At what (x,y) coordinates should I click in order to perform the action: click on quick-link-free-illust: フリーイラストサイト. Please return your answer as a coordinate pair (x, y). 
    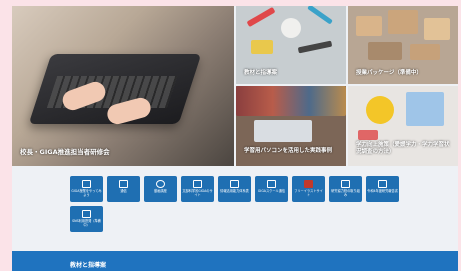
    Looking at the image, I should click on (308, 189).